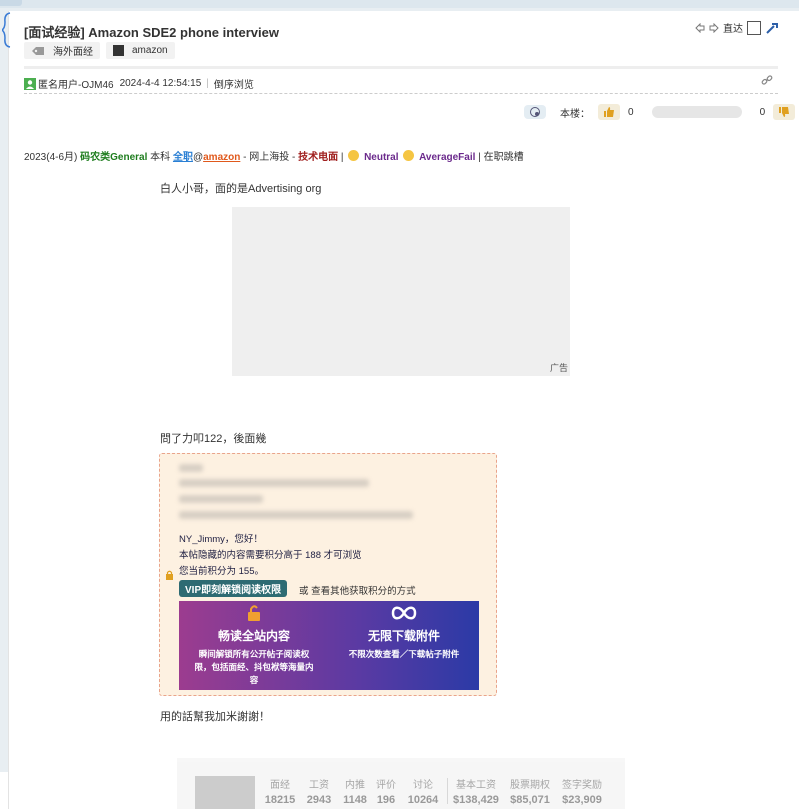 This screenshot has height=809, width=799. Describe the element at coordinates (403, 636) in the screenshot. I see `promo-right-title: 无限下载附件` at that location.